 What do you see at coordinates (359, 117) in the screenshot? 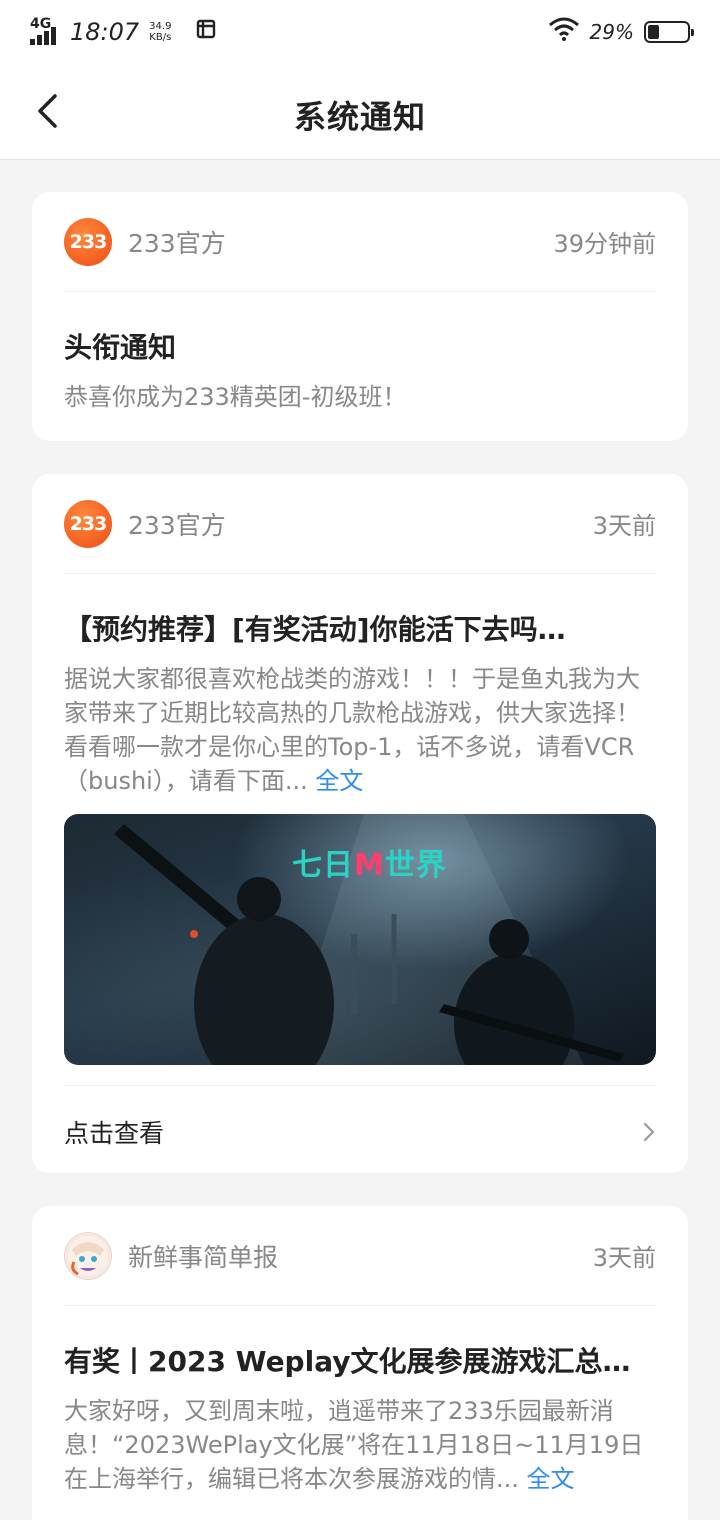
I see `page-title: 系统通知` at bounding box center [359, 117].